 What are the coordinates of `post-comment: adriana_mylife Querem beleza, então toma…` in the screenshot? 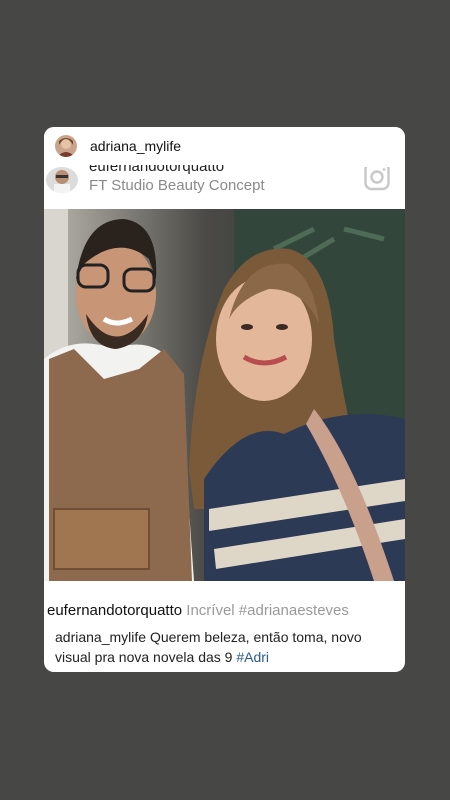 It's located at (225, 647).